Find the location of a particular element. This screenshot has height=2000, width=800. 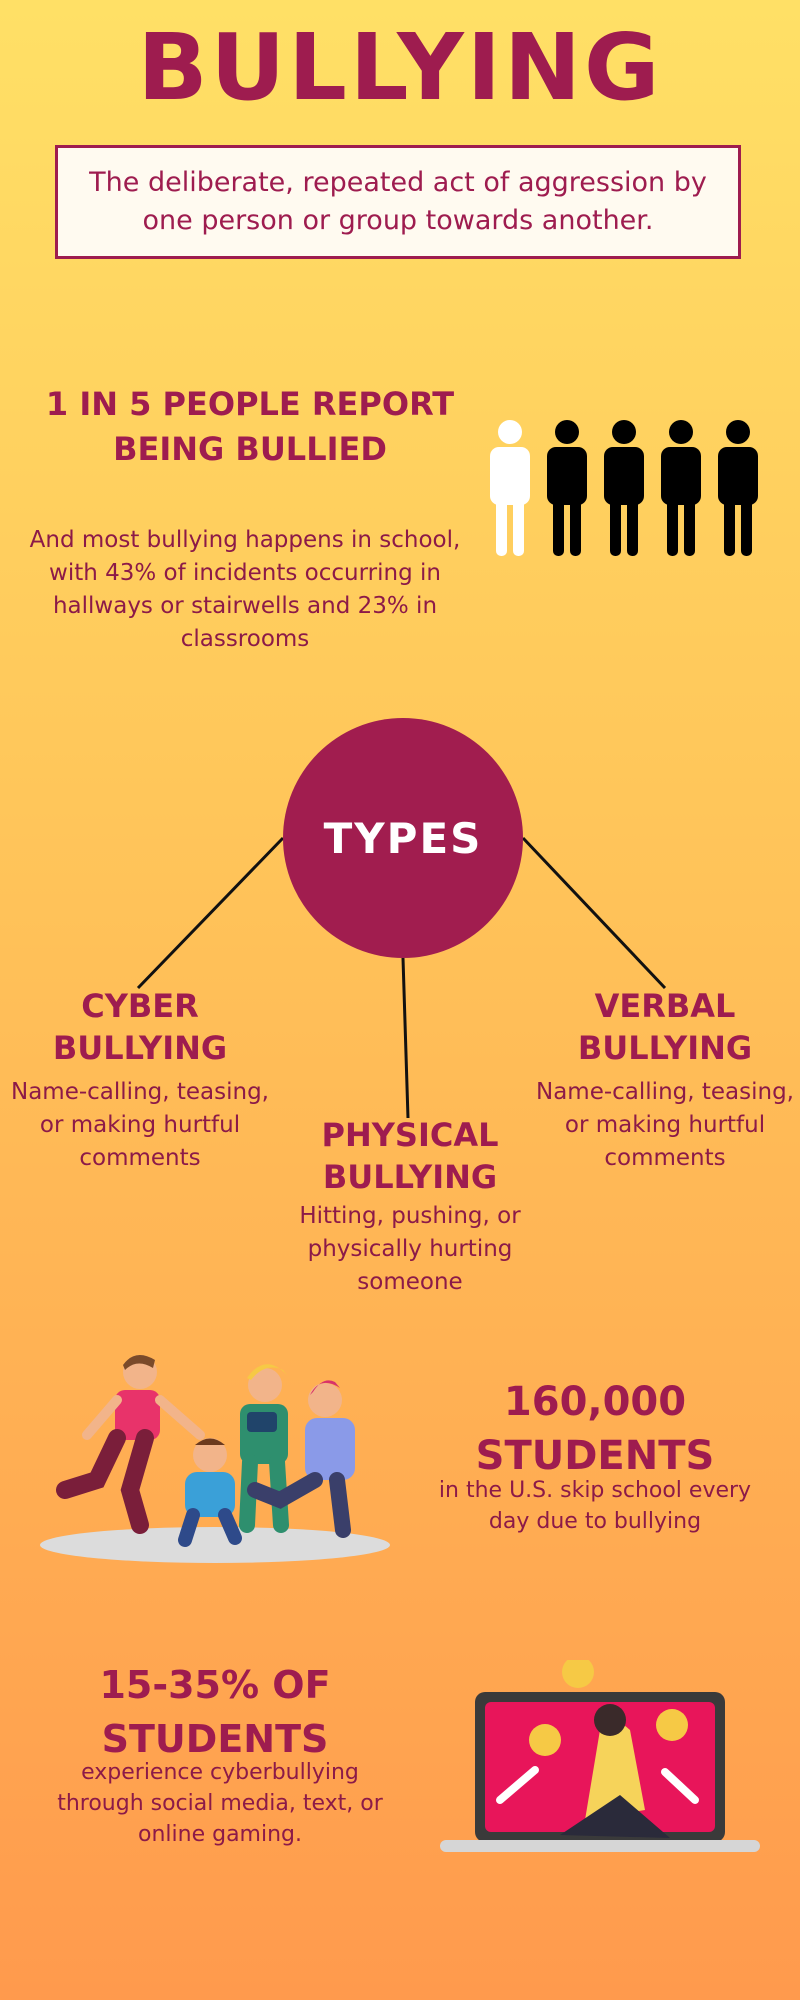

physical-bullying-heading: PHYSICAL BULLYING is located at coordinates (410, 1156).